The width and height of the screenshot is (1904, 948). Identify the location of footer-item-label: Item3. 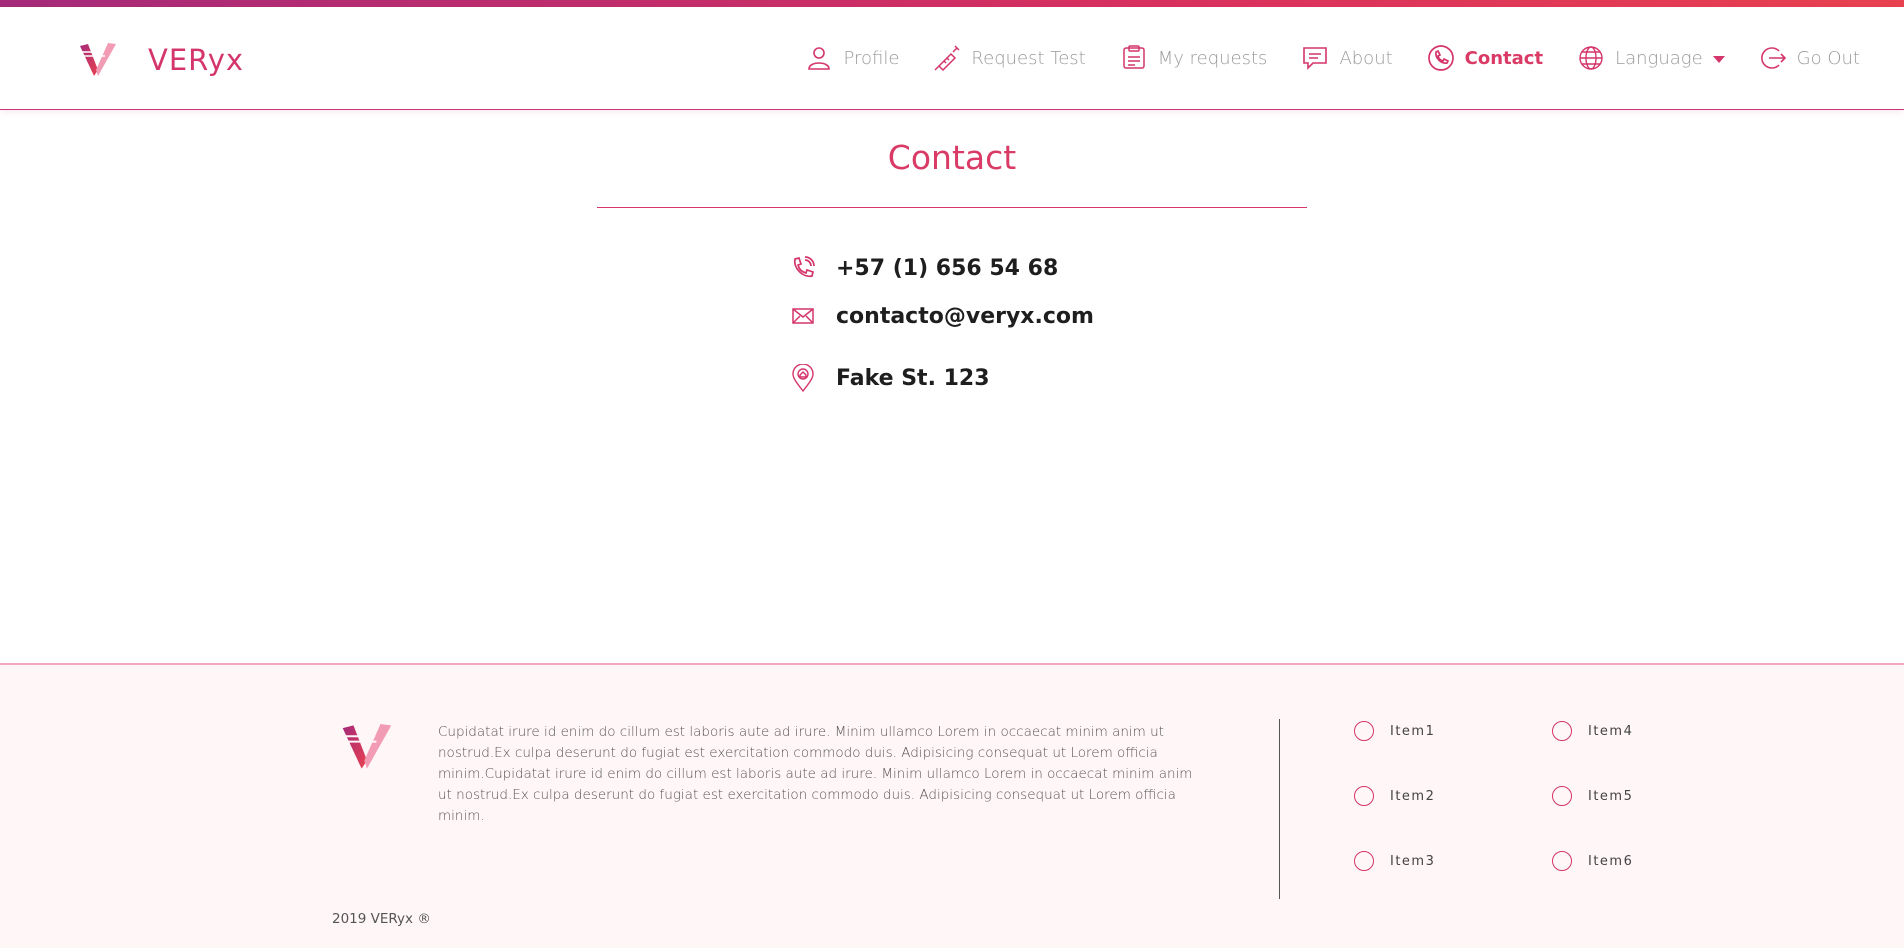
(1413, 861).